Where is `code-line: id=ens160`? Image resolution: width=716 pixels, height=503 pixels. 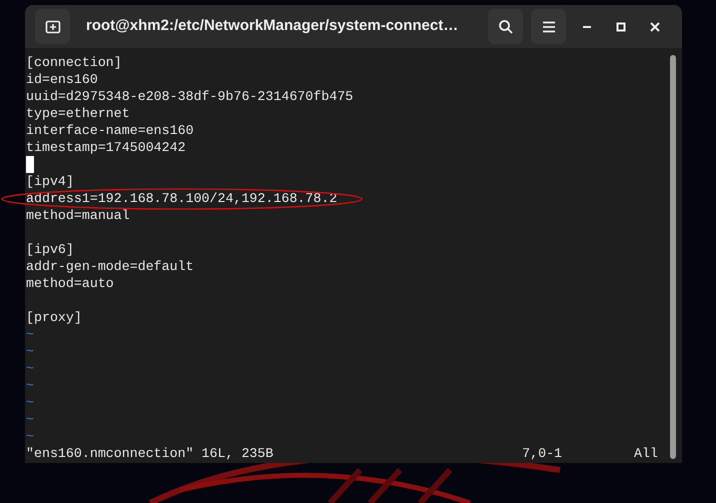 code-line: id=ens160 is located at coordinates (62, 79).